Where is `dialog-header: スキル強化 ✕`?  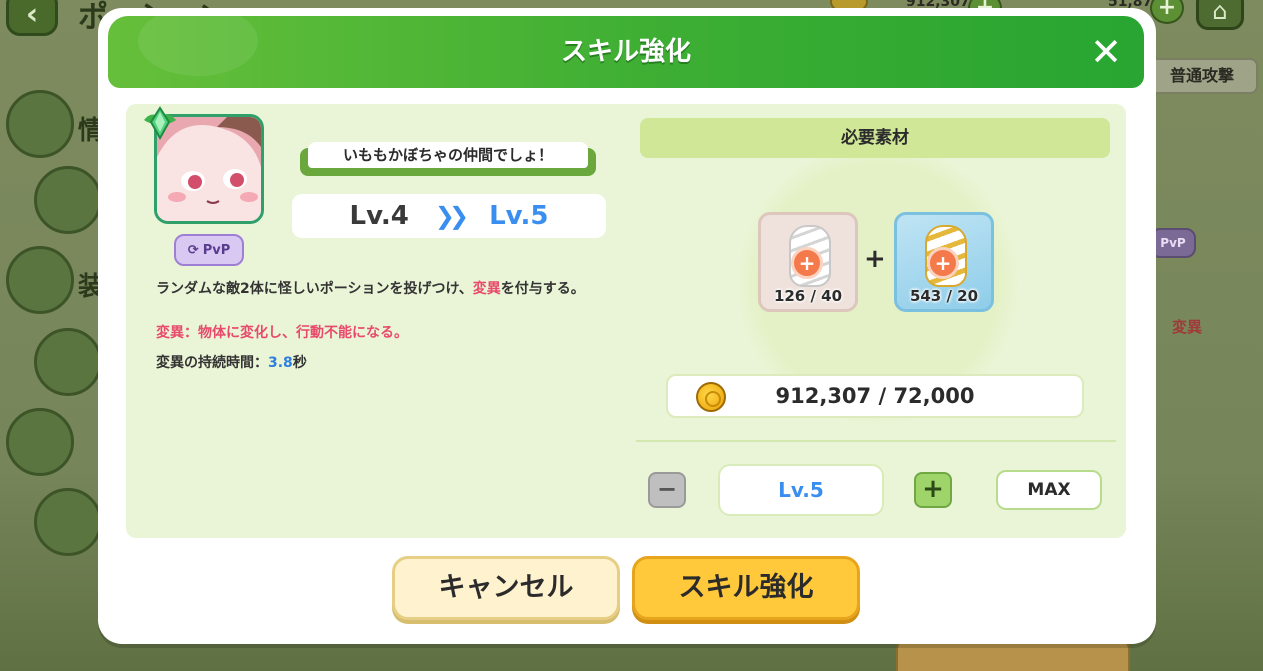
dialog-header: スキル強化 ✕ is located at coordinates (626, 52).